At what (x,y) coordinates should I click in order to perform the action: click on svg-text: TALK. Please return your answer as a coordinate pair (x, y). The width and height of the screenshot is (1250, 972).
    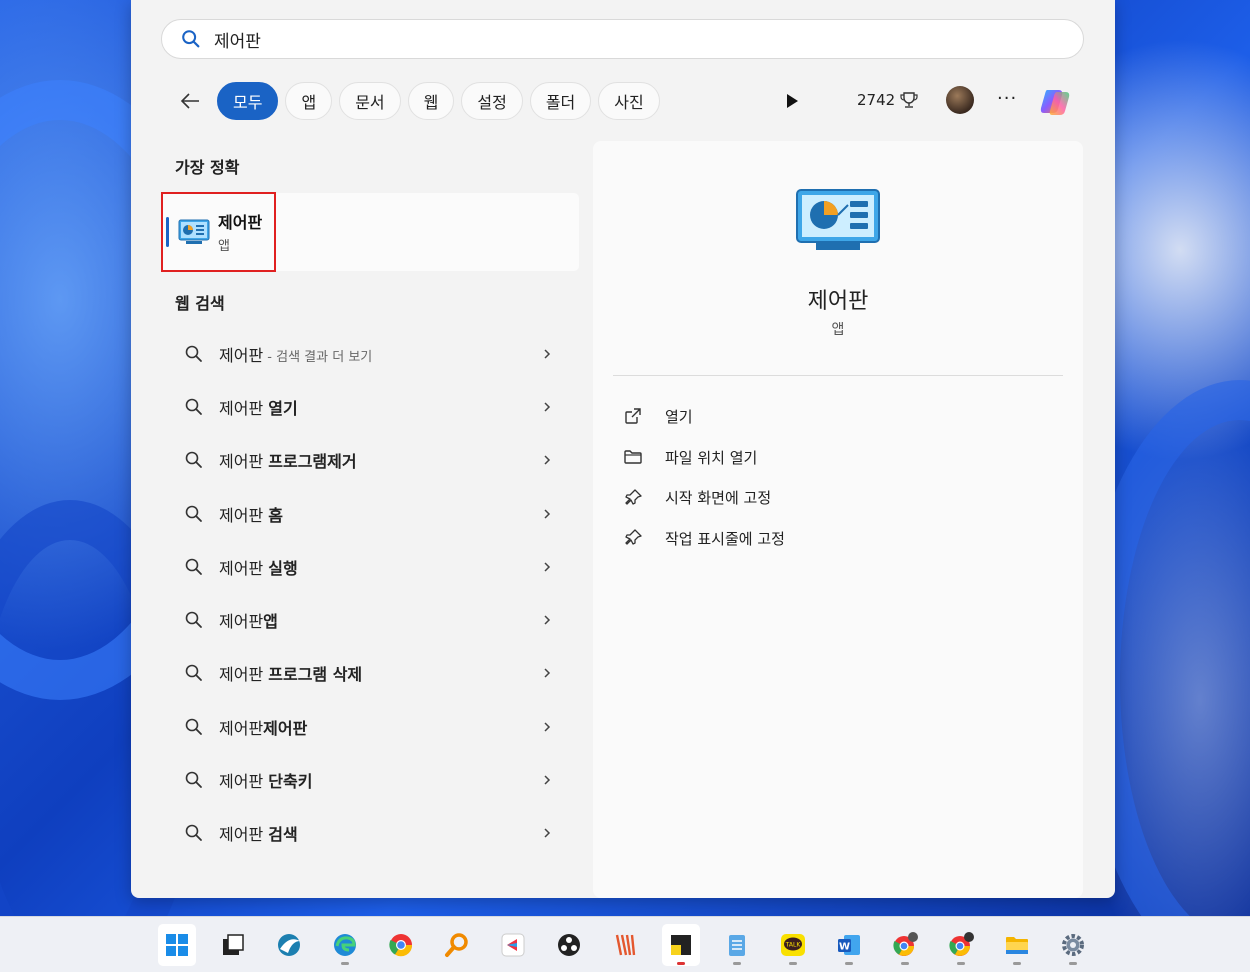
    Looking at the image, I should click on (793, 944).